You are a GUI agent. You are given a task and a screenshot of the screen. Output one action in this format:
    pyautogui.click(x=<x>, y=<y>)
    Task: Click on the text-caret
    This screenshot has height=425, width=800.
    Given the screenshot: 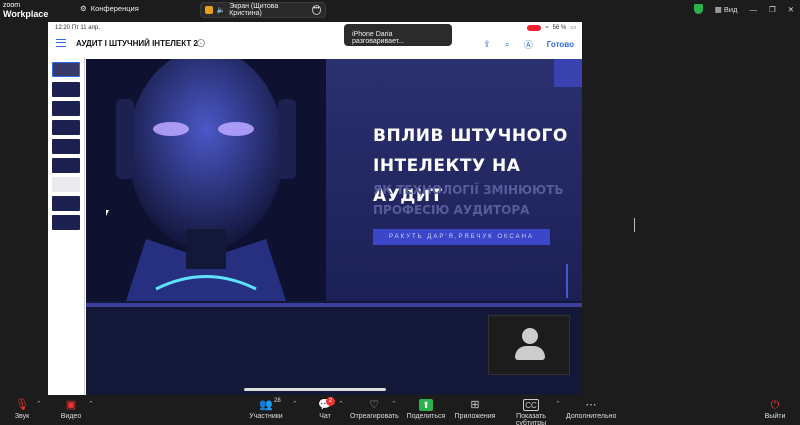 What is the action you would take?
    pyautogui.click(x=634, y=225)
    